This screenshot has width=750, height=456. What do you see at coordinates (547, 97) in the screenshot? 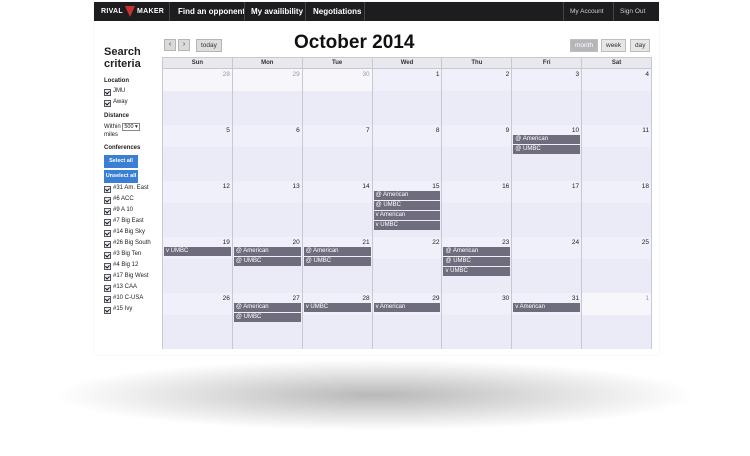
I see `day-cell: 3` at bounding box center [547, 97].